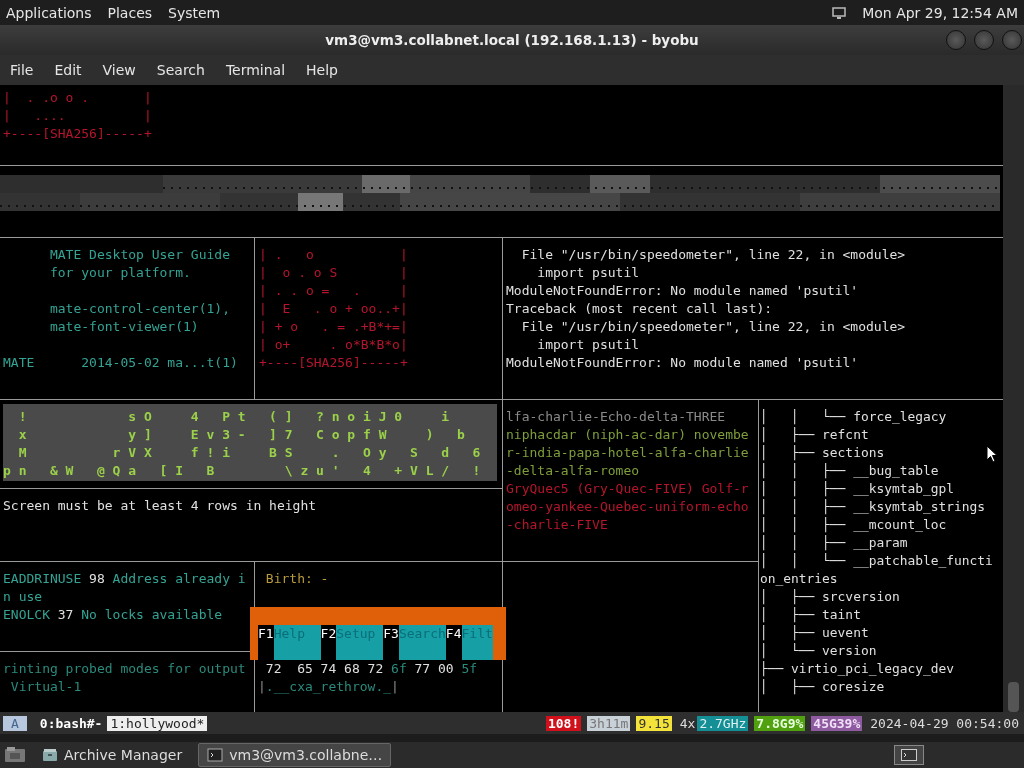  What do you see at coordinates (1013, 697) in the screenshot?
I see `scrollbar-thumb` at bounding box center [1013, 697].